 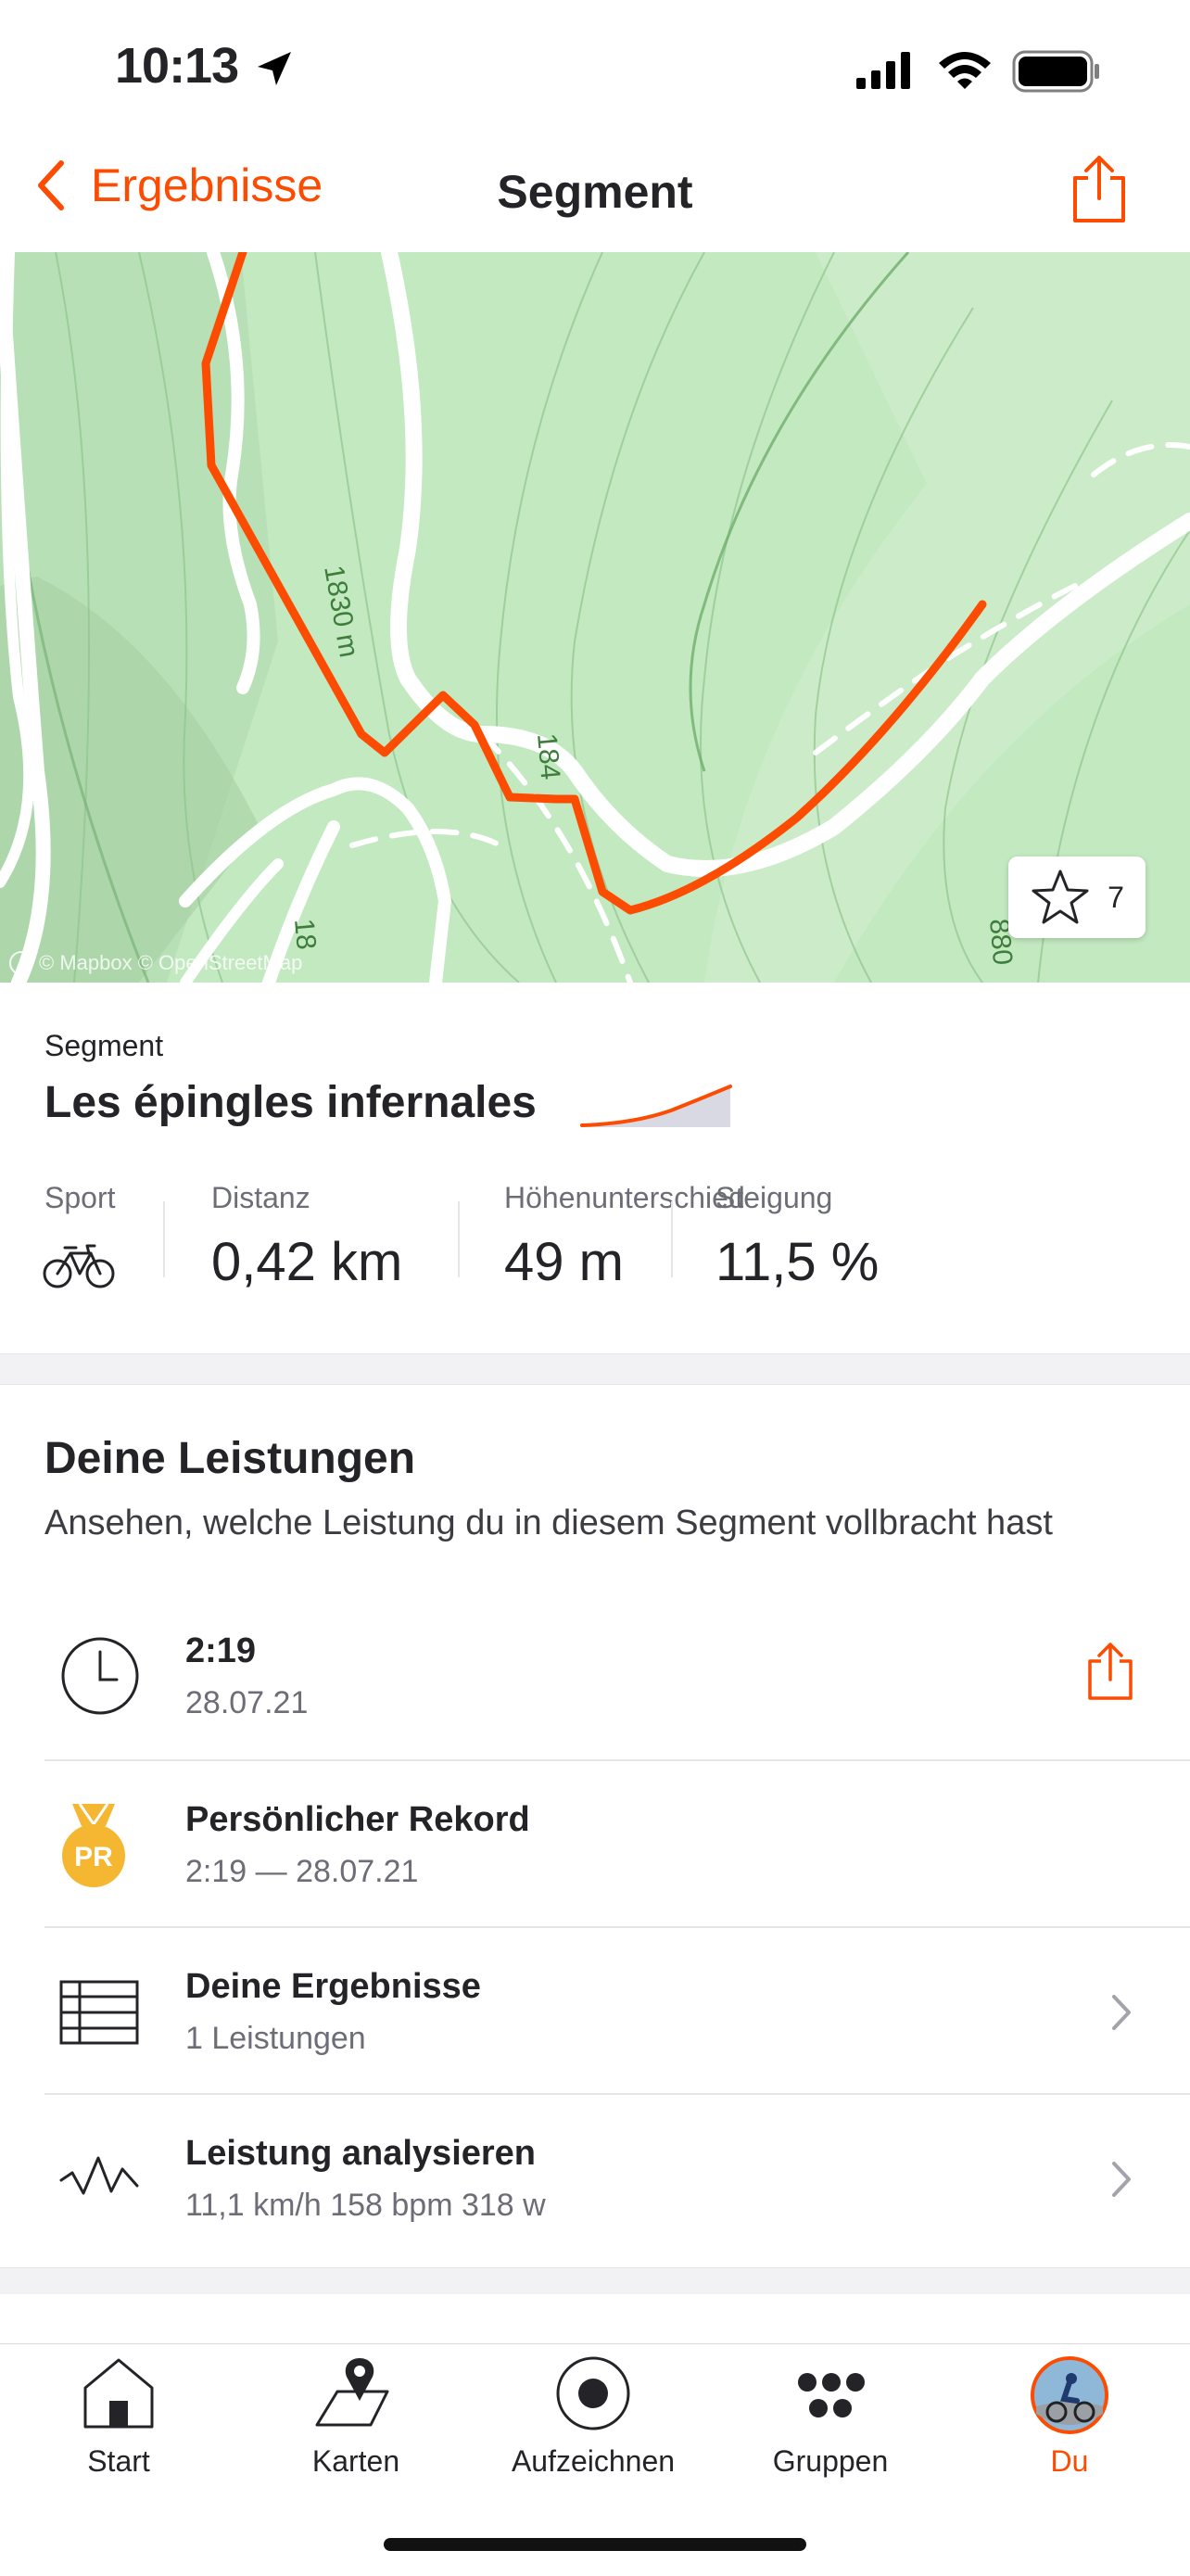 I want to click on distance-label: Distanz, so click(x=260, y=1197).